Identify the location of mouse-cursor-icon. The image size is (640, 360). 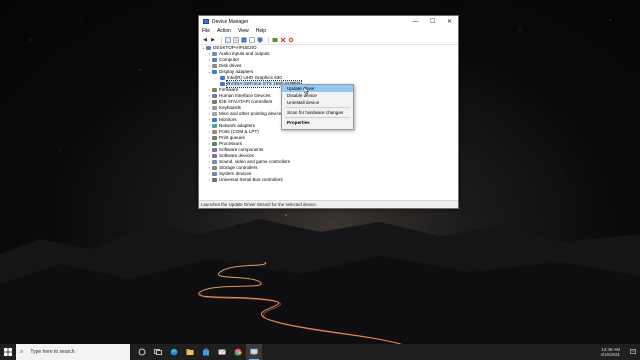
(307, 91).